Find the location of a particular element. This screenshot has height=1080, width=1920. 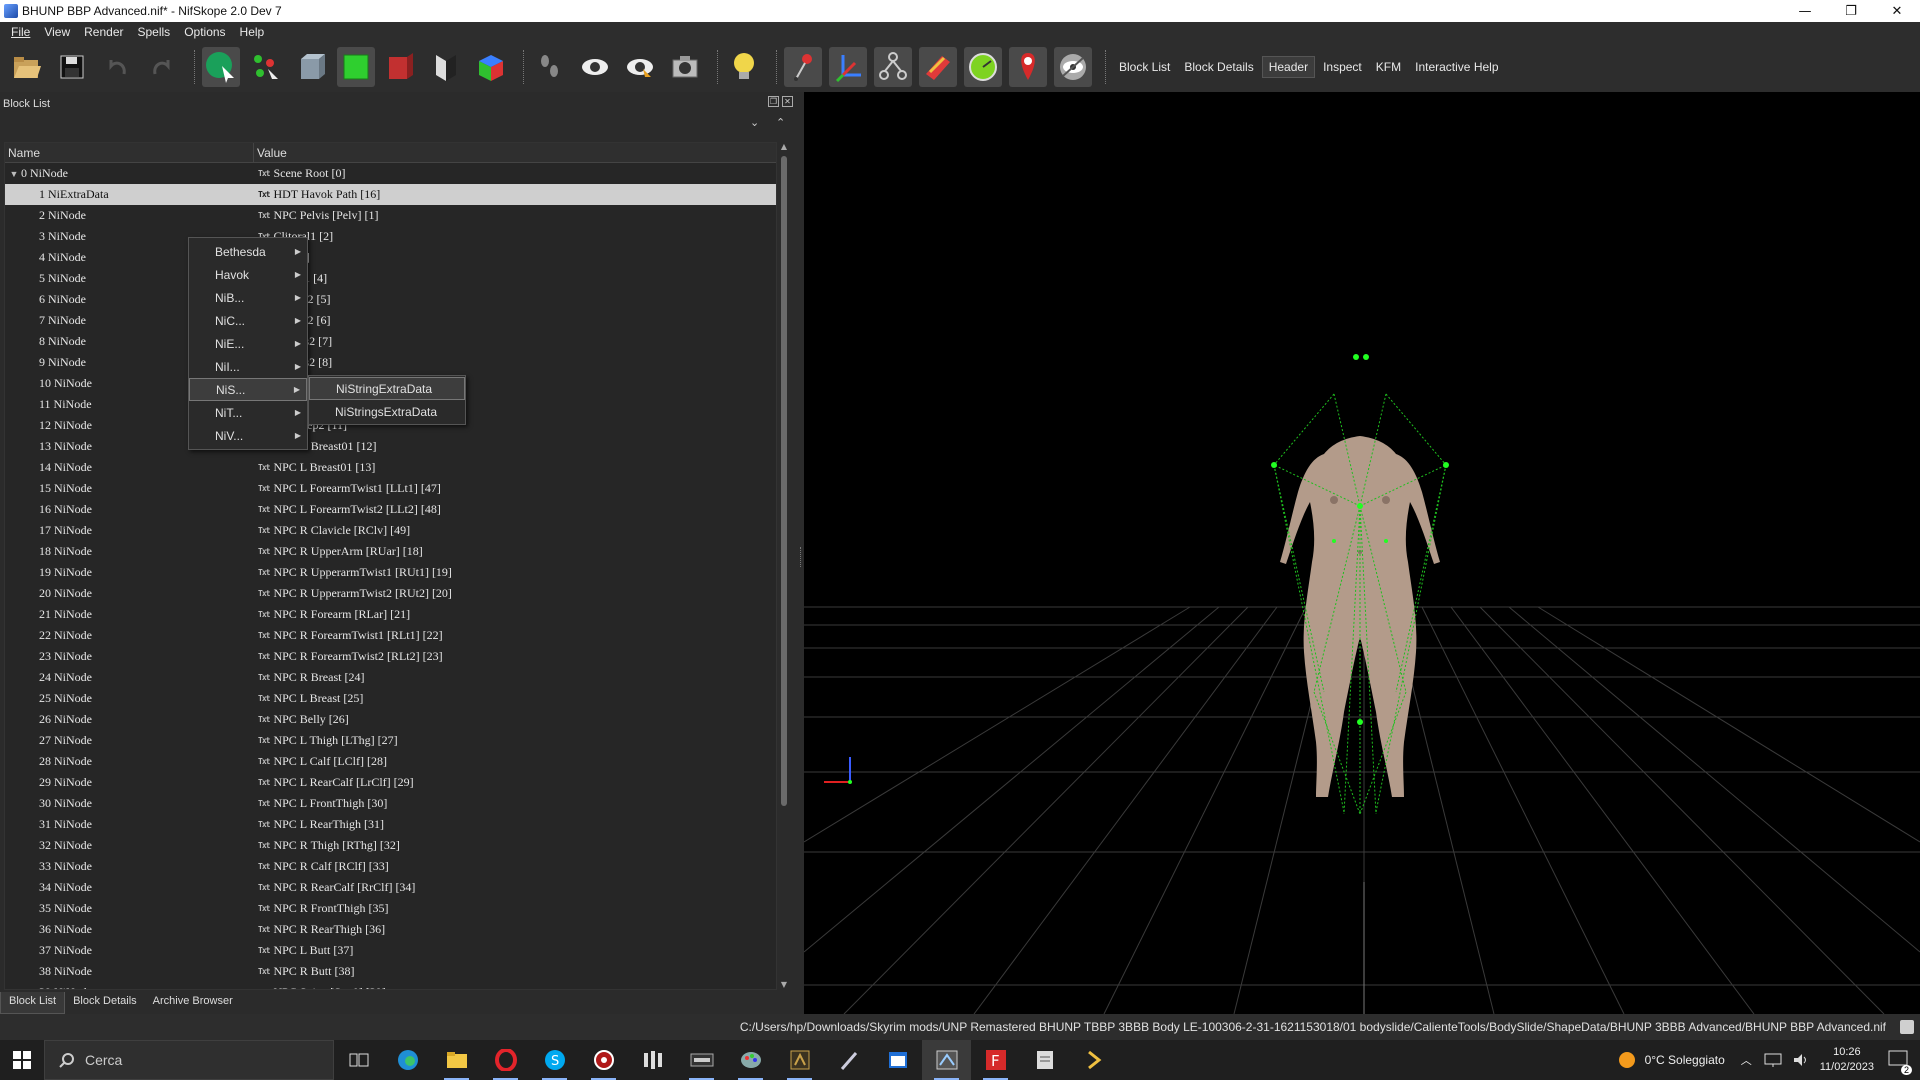

table-row: 5 NiNodeTxtaDeep1 [4] is located at coordinates (390, 278).